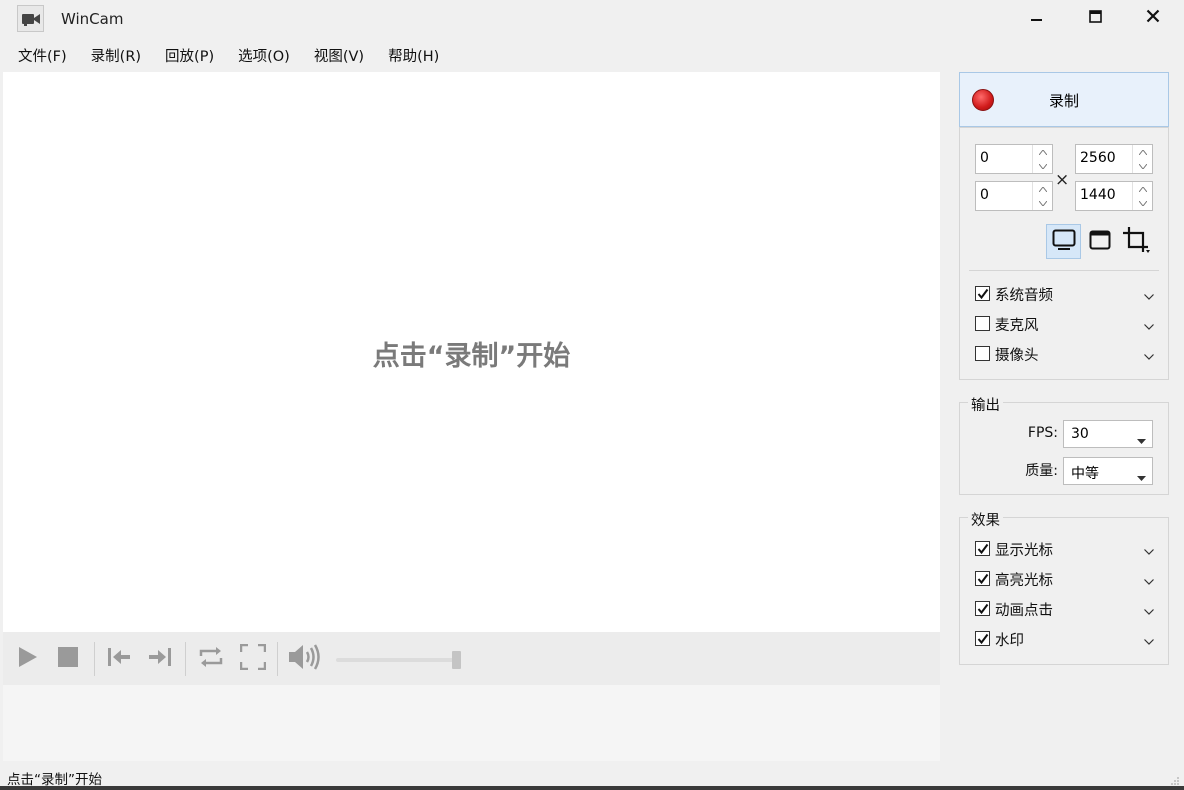 Image resolution: width=1184 pixels, height=790 pixels. What do you see at coordinates (1095, 18) in the screenshot?
I see `maximize-button` at bounding box center [1095, 18].